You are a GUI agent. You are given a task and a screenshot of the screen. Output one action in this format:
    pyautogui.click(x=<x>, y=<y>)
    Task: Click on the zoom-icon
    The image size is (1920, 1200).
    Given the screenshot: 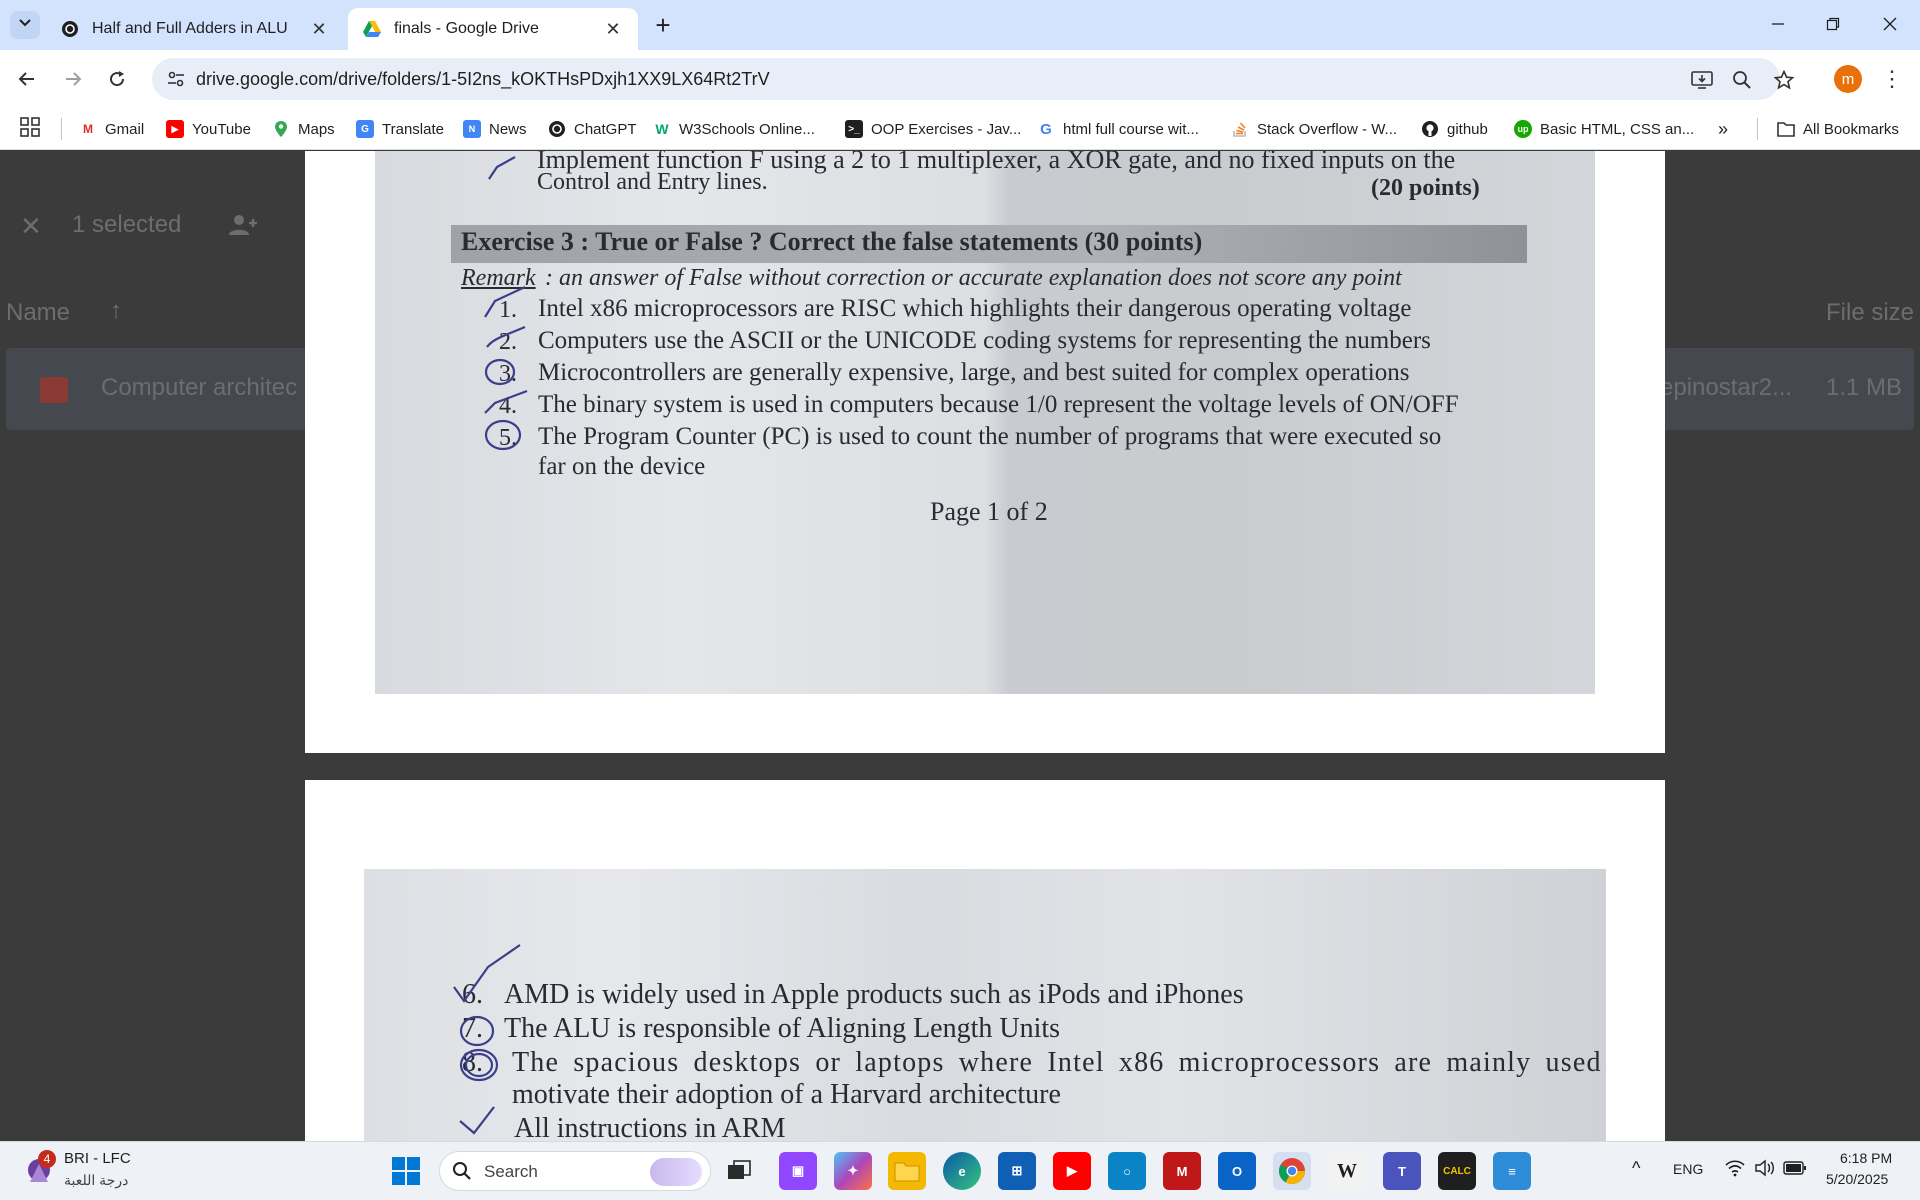 What is the action you would take?
    pyautogui.click(x=1742, y=80)
    